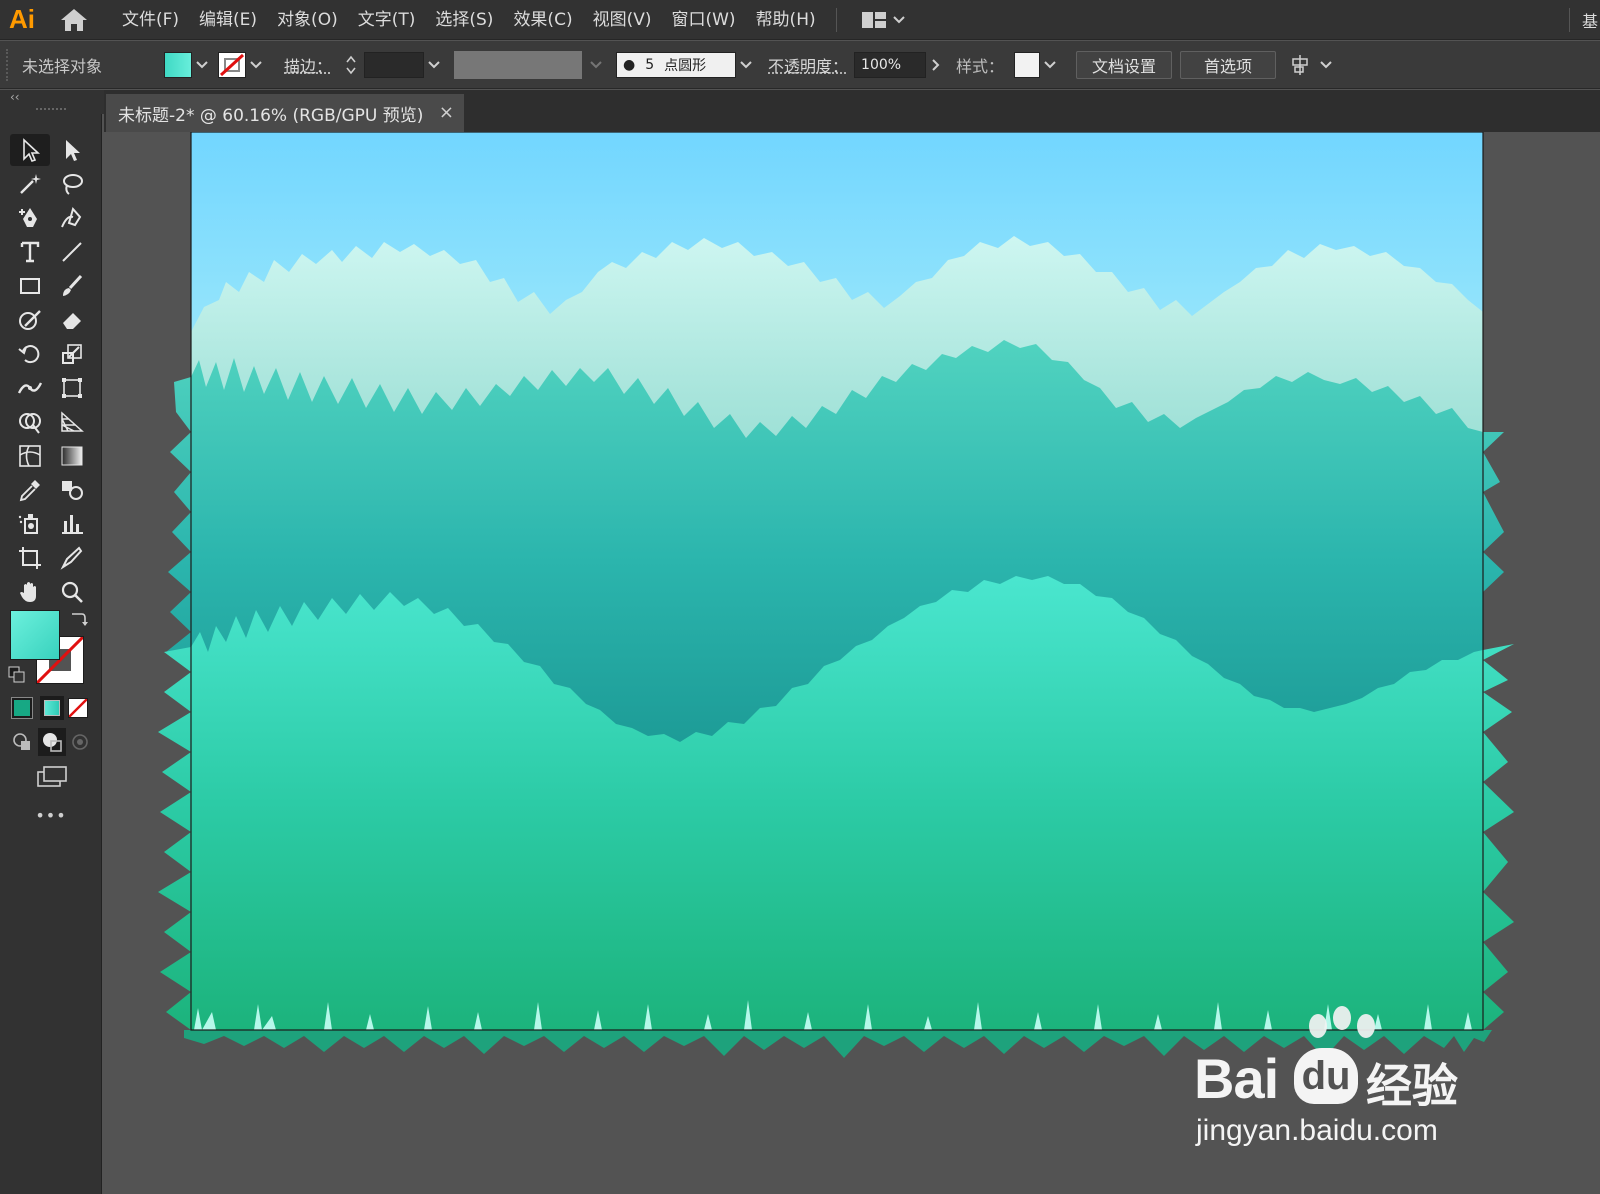 This screenshot has height=1194, width=1600. What do you see at coordinates (72, 218) in the screenshot?
I see `curvature-tool` at bounding box center [72, 218].